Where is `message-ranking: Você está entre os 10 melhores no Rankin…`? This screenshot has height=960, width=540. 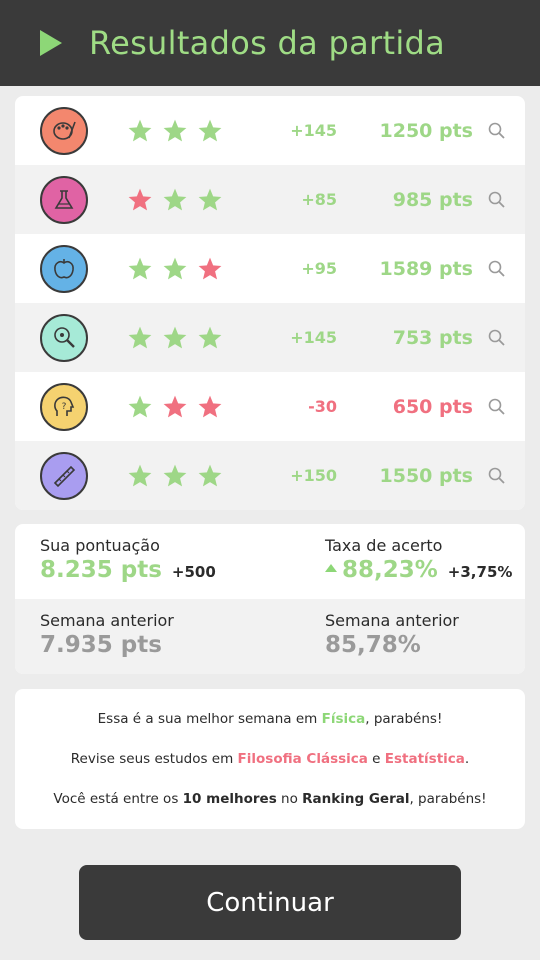
message-ranking: Você está entre os 10 melhores no Rankin… is located at coordinates (270, 799).